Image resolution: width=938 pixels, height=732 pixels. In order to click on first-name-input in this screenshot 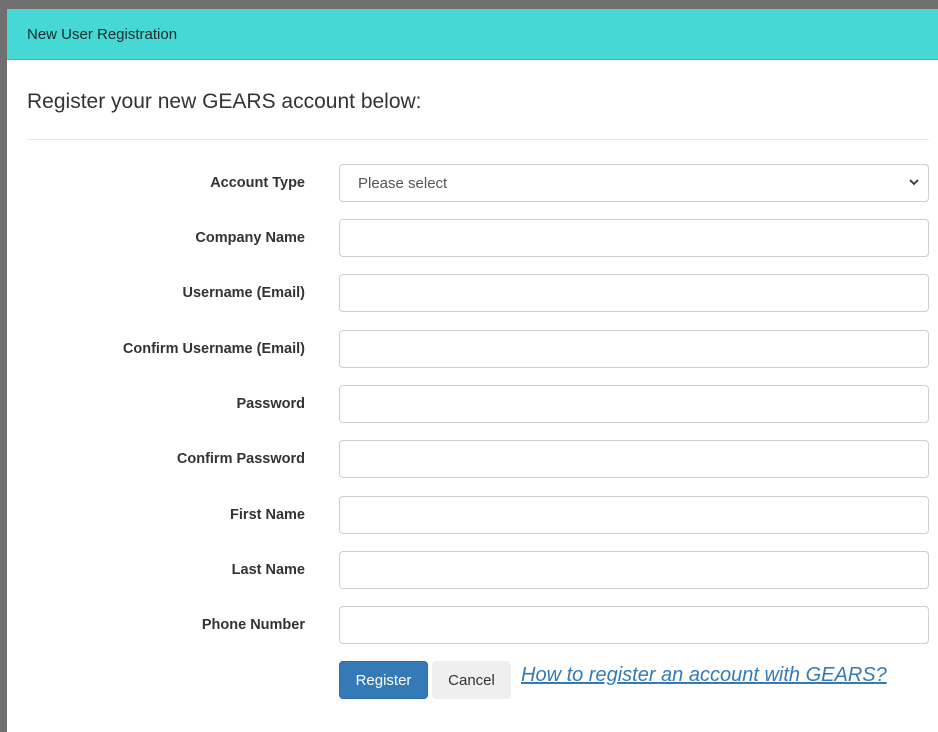, I will do `click(634, 515)`.